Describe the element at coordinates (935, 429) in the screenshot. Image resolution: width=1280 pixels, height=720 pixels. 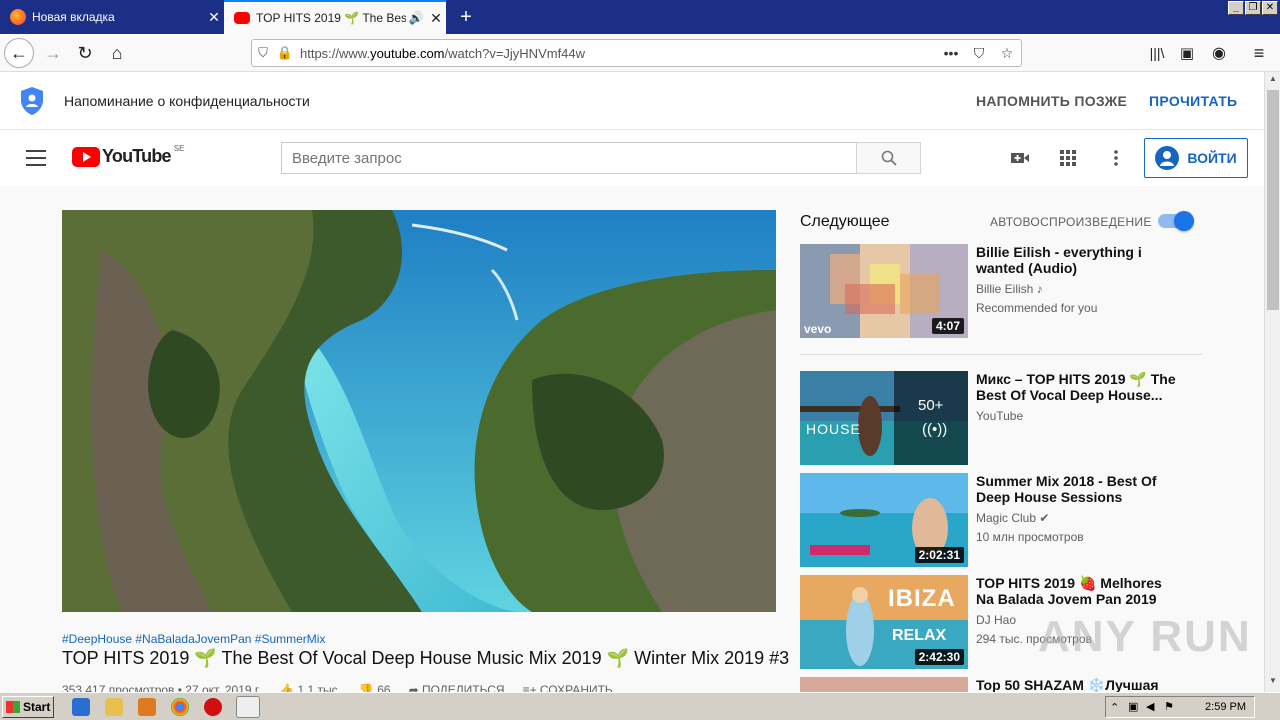
I see `mix-broadcast-icon: ((•))` at that location.